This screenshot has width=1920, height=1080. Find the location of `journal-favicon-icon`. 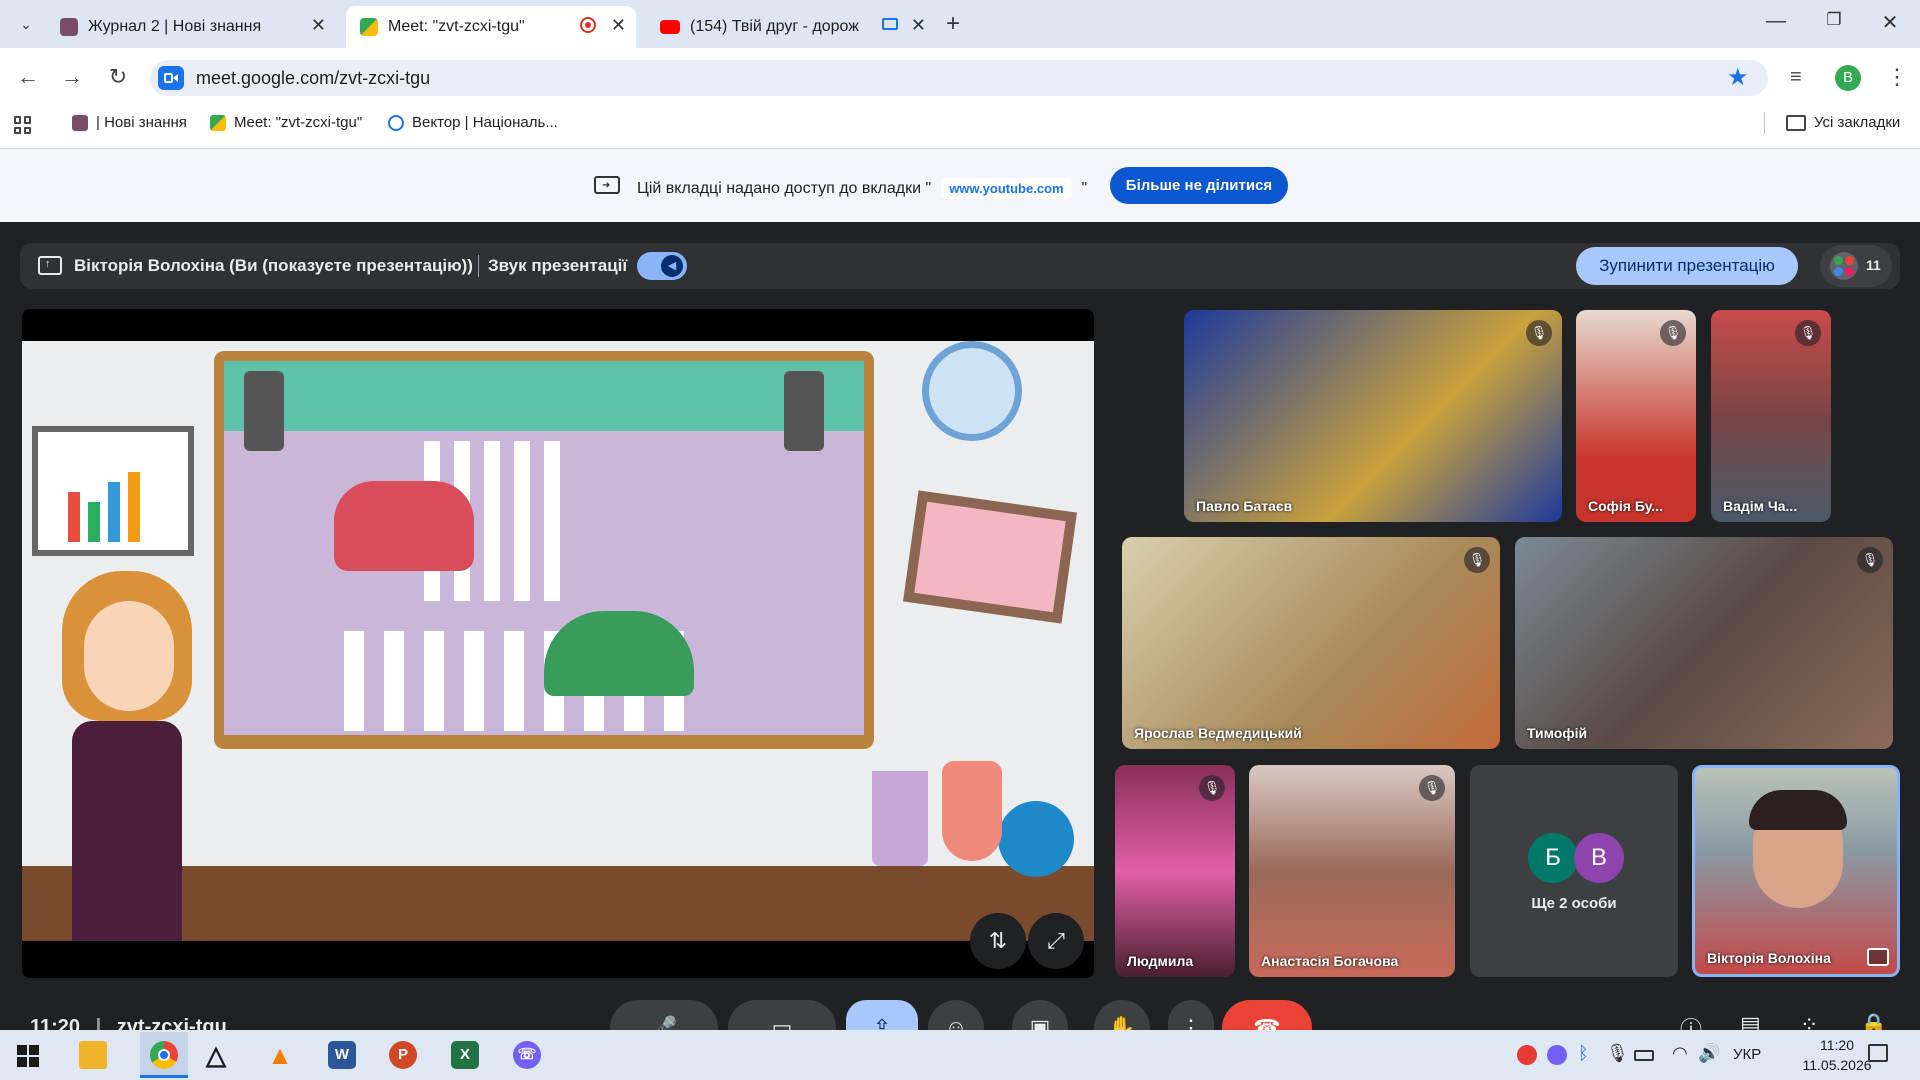

journal-favicon-icon is located at coordinates (69, 27).